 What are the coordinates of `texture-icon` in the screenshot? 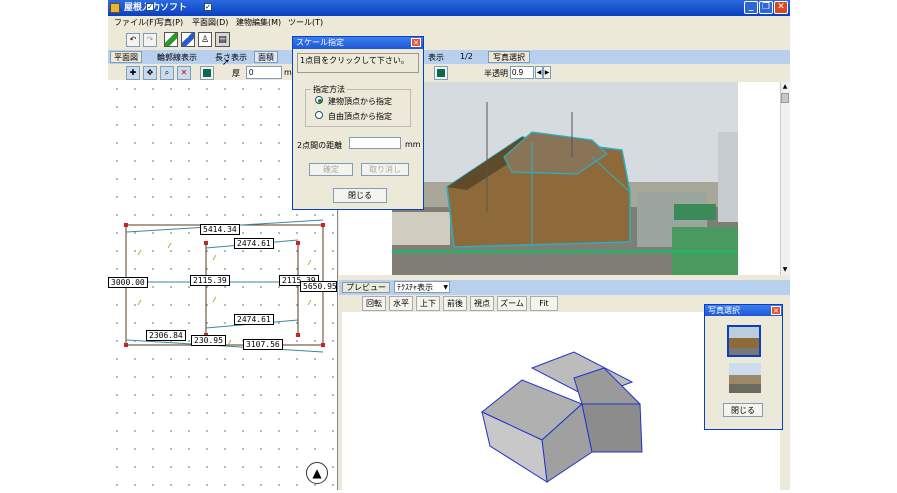 It's located at (207, 73).